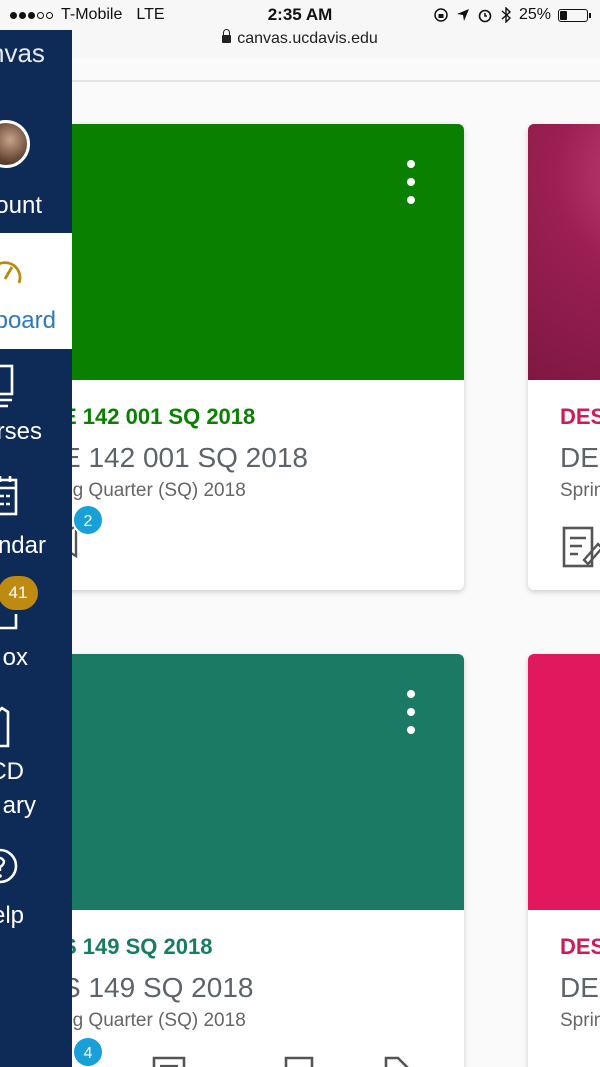 This screenshot has height=1067, width=600. What do you see at coordinates (36, 405) in the screenshot?
I see `nav-item-courses: rses` at bounding box center [36, 405].